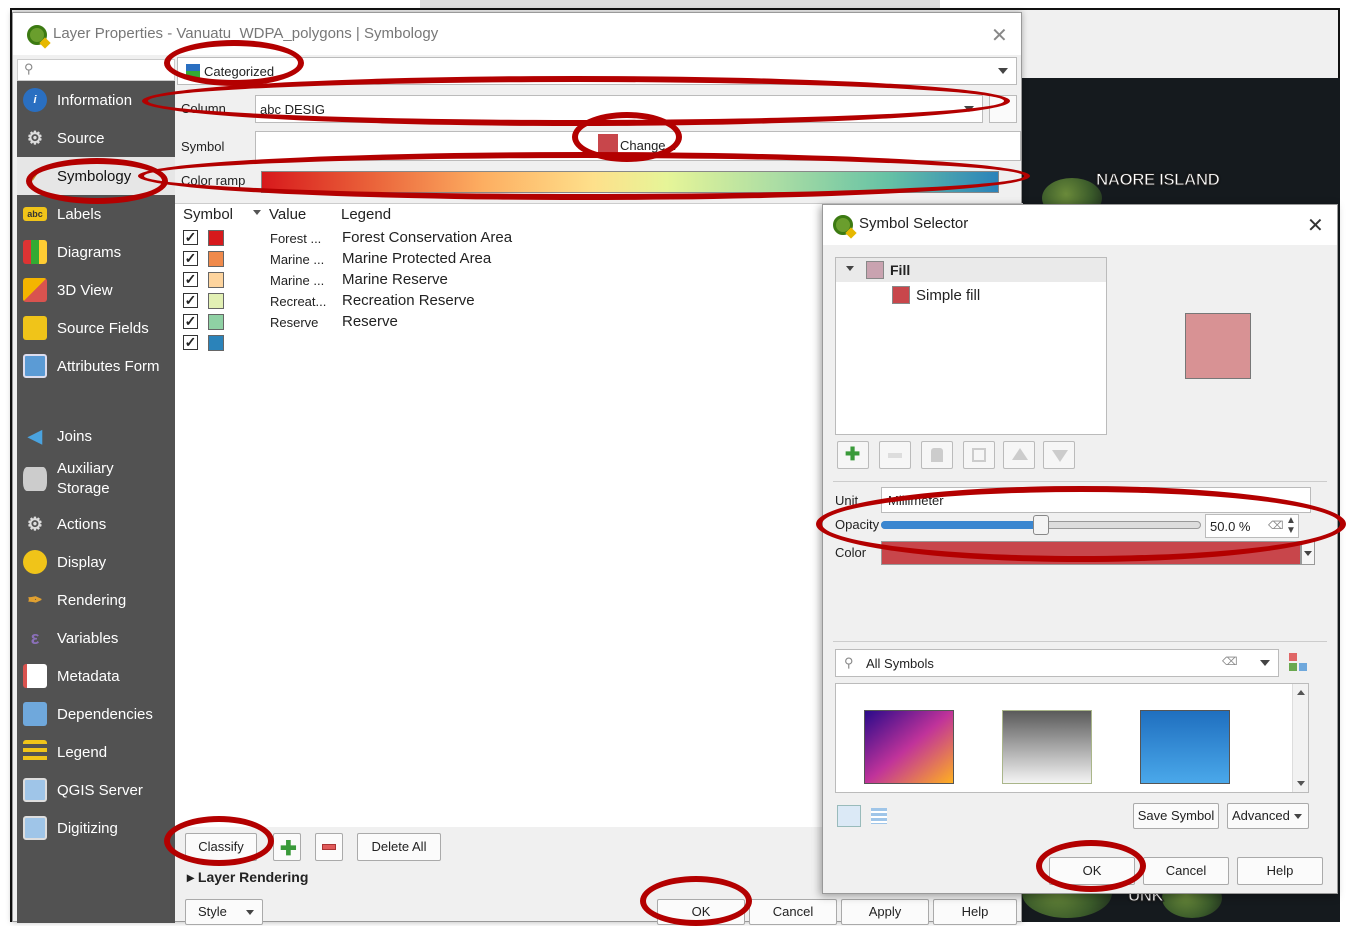 This screenshot has height=926, width=1352. I want to click on classify-button: Classify, so click(221, 847).